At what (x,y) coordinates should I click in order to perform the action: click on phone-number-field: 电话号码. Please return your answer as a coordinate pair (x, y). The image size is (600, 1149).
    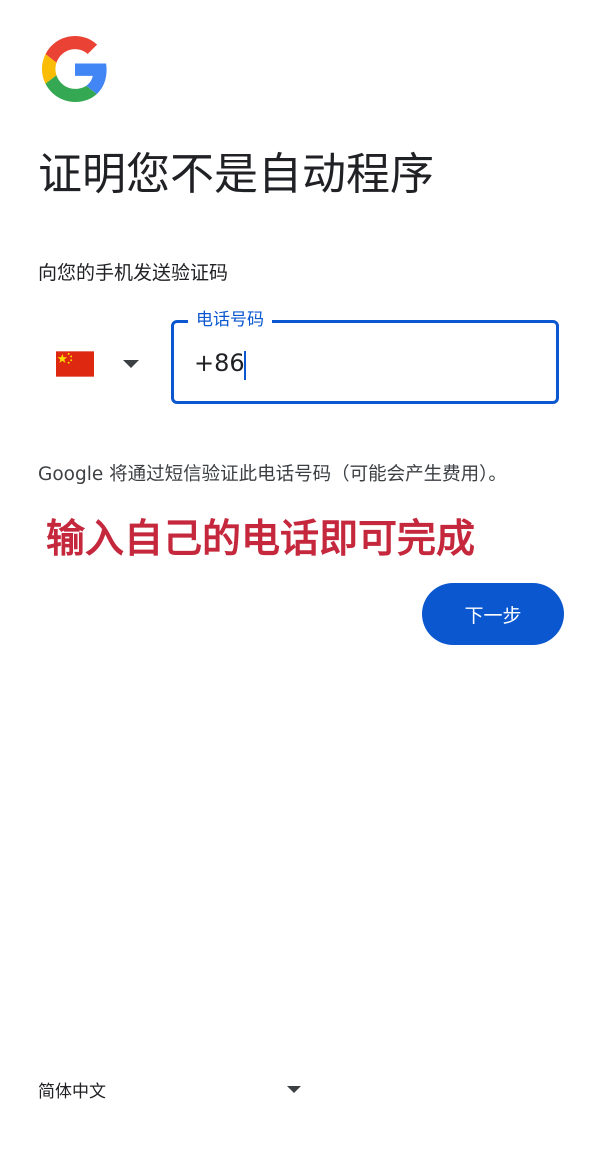
    Looking at the image, I should click on (365, 356).